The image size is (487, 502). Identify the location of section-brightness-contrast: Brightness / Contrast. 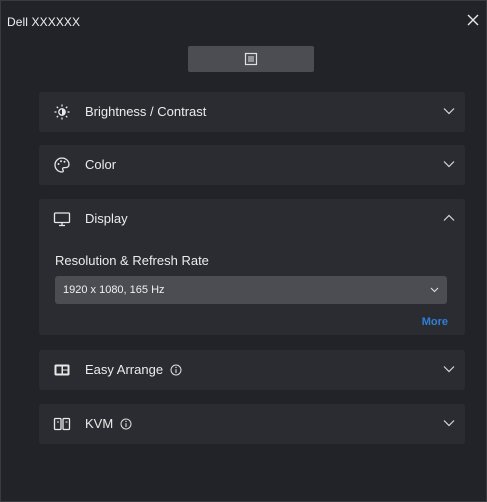
(252, 112).